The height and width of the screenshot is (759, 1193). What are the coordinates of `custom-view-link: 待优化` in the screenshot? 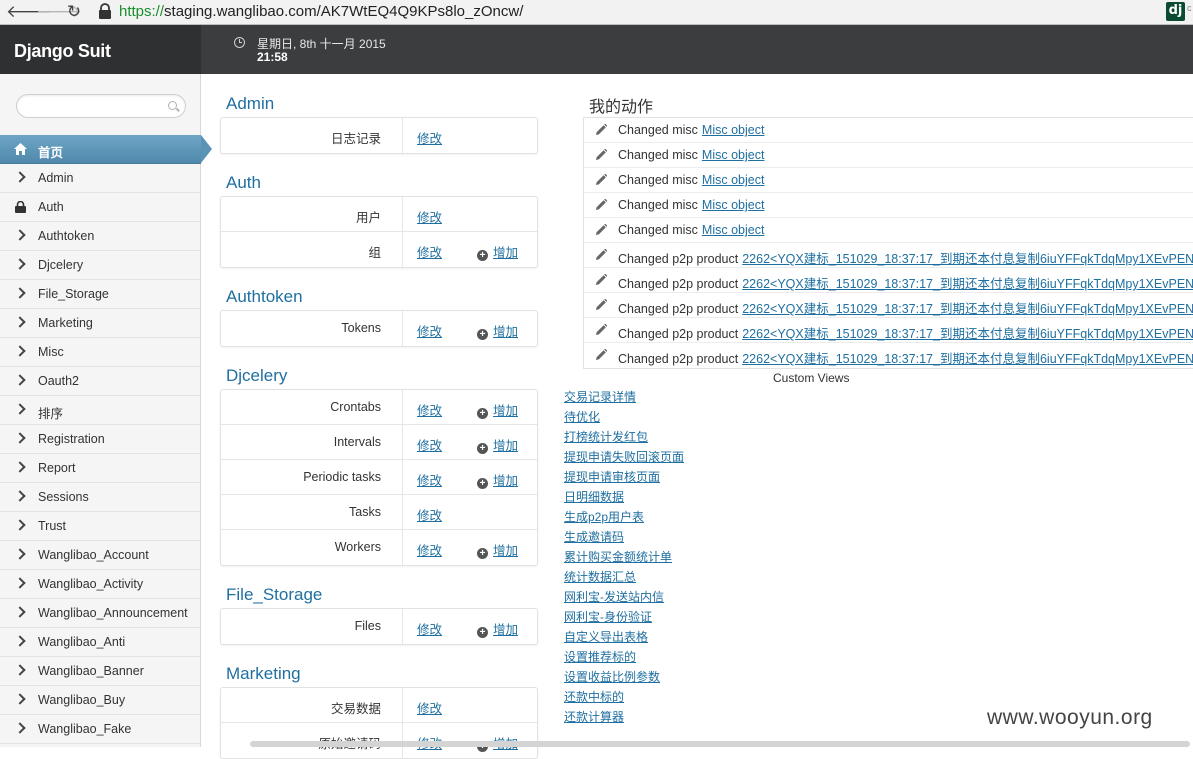 It's located at (624, 419).